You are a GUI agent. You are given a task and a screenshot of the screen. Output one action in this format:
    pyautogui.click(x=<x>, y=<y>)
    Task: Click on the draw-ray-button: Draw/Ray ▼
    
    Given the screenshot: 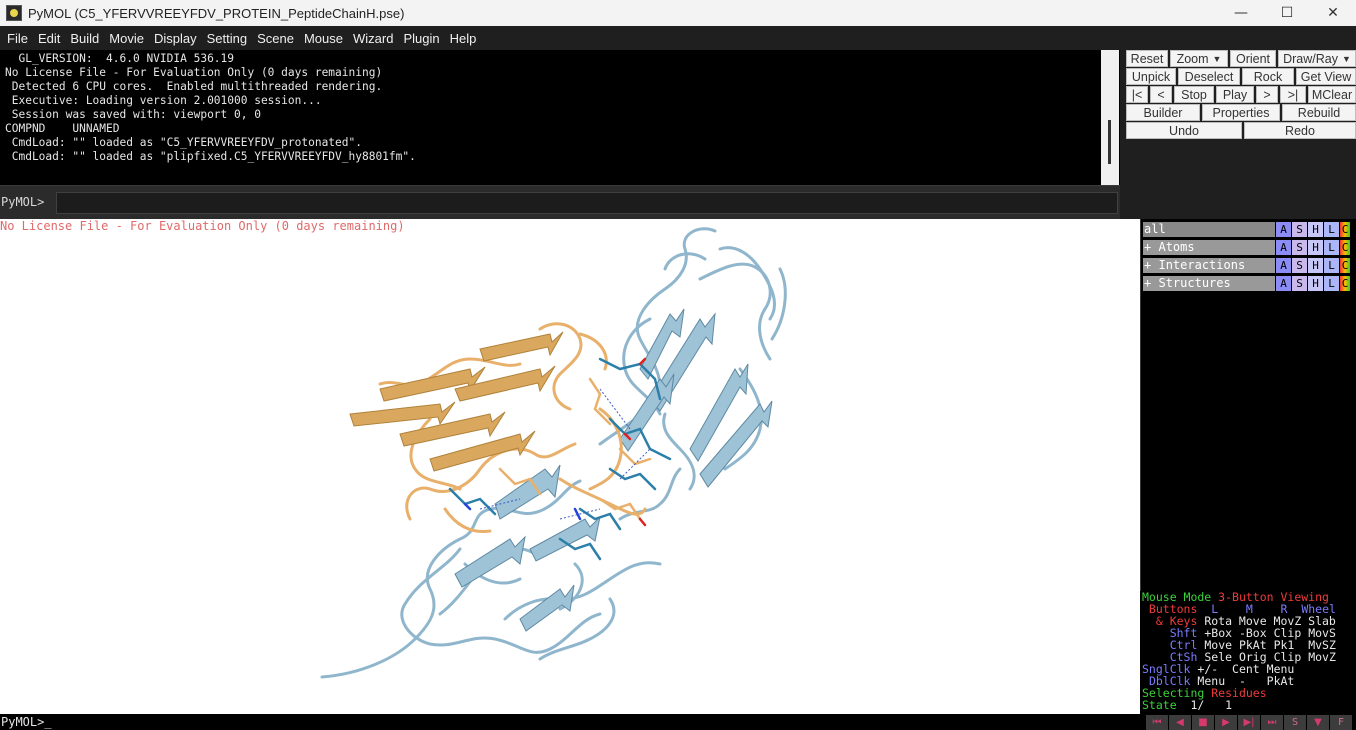 What is the action you would take?
    pyautogui.click(x=1317, y=58)
    